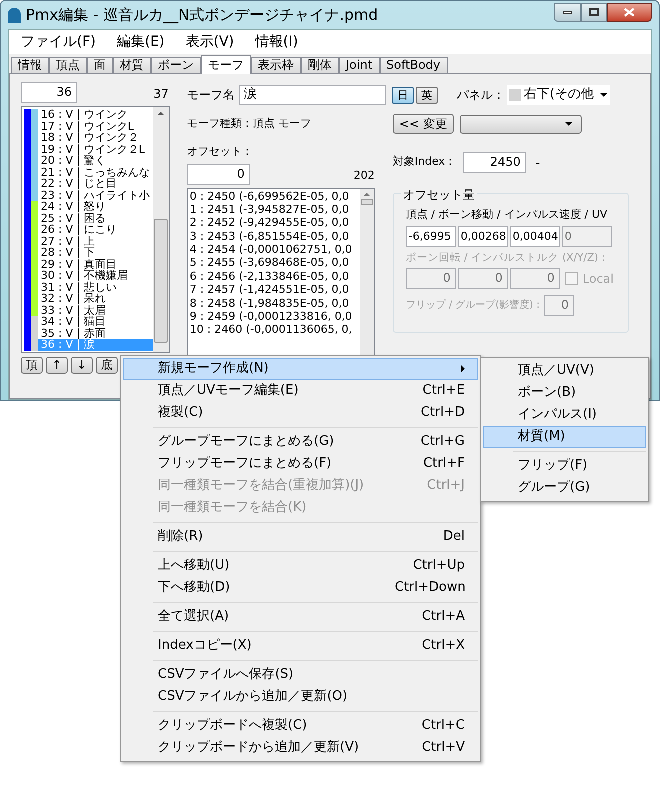 The width and height of the screenshot is (660, 787). Describe the element at coordinates (564, 371) in the screenshot. I see `menu-item: 頂点／UV(V)` at that location.